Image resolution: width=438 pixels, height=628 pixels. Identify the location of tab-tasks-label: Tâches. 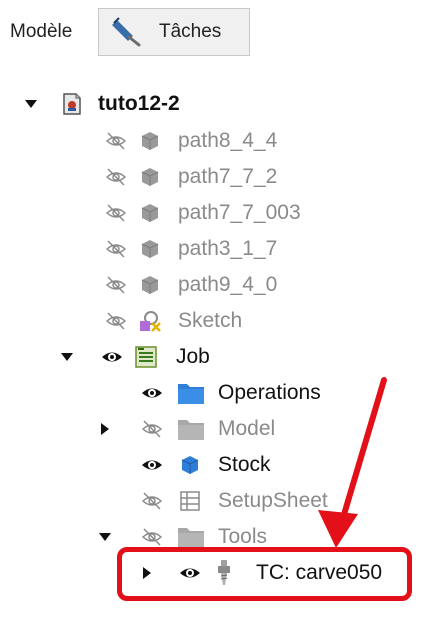
(190, 31).